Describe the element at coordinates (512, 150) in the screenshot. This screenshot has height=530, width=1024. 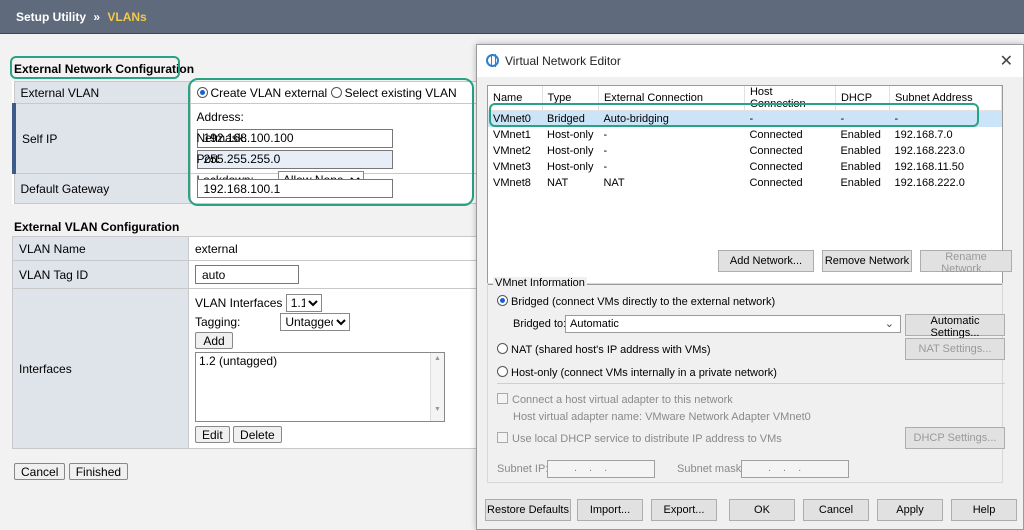
I see `cell-name: VMnet2` at that location.